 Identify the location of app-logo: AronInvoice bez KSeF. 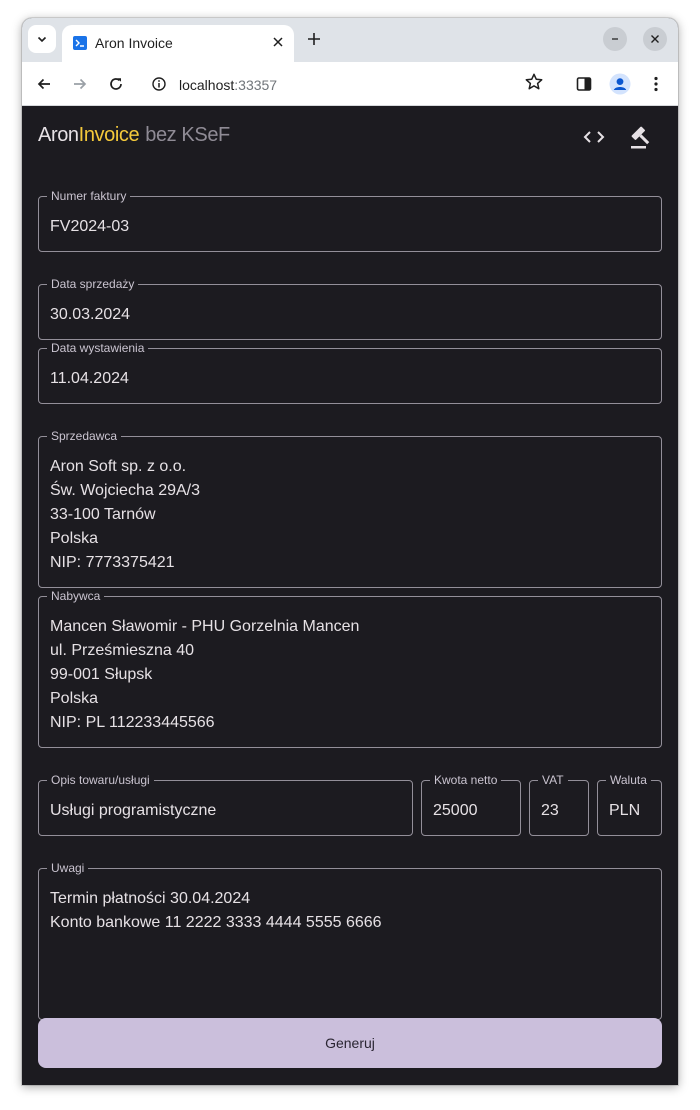
(134, 135).